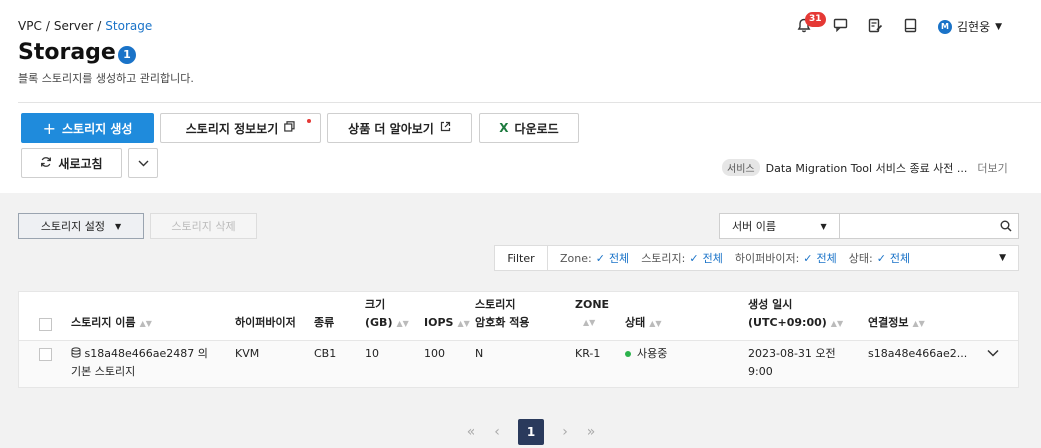 This screenshot has height=448, width=1041. Describe the element at coordinates (30, 26) in the screenshot. I see `breadcrumb-item-vpc: VPC` at that location.